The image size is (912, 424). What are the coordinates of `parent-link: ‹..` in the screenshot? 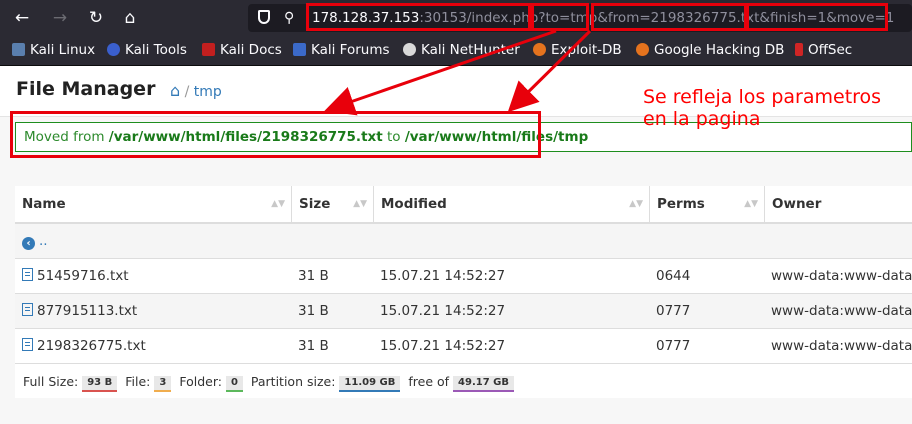 It's located at (153, 241).